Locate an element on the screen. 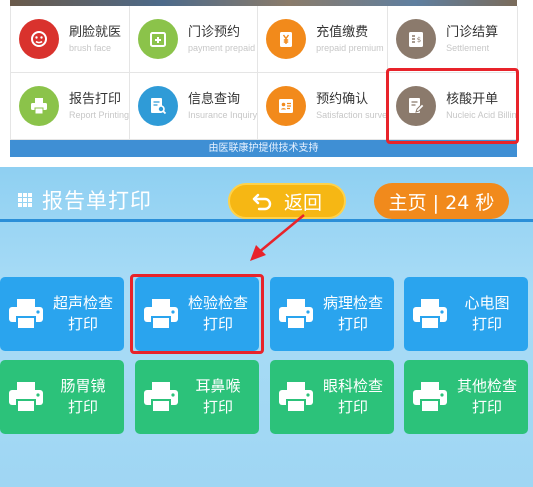 This screenshot has width=533, height=487. menu-item-sublabel: Satisfaction surve is located at coordinates (352, 115).